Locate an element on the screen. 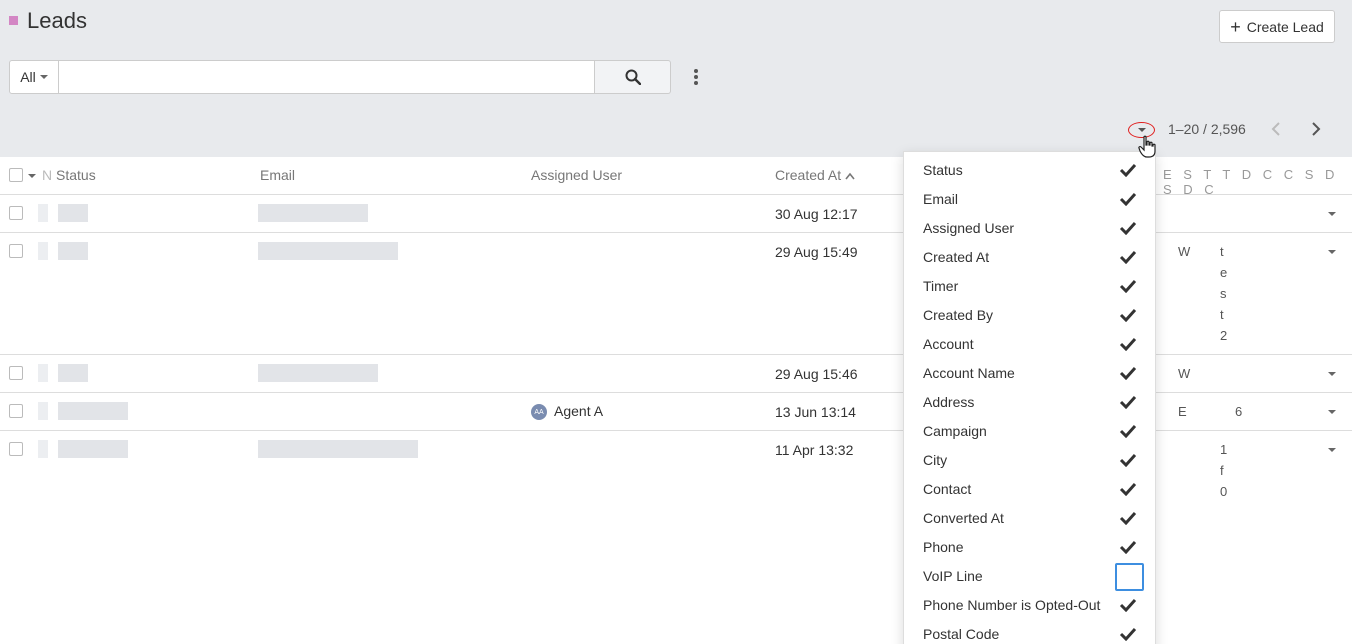 The width and height of the screenshot is (1352, 644). column-option-label: Address is located at coordinates (949, 402).